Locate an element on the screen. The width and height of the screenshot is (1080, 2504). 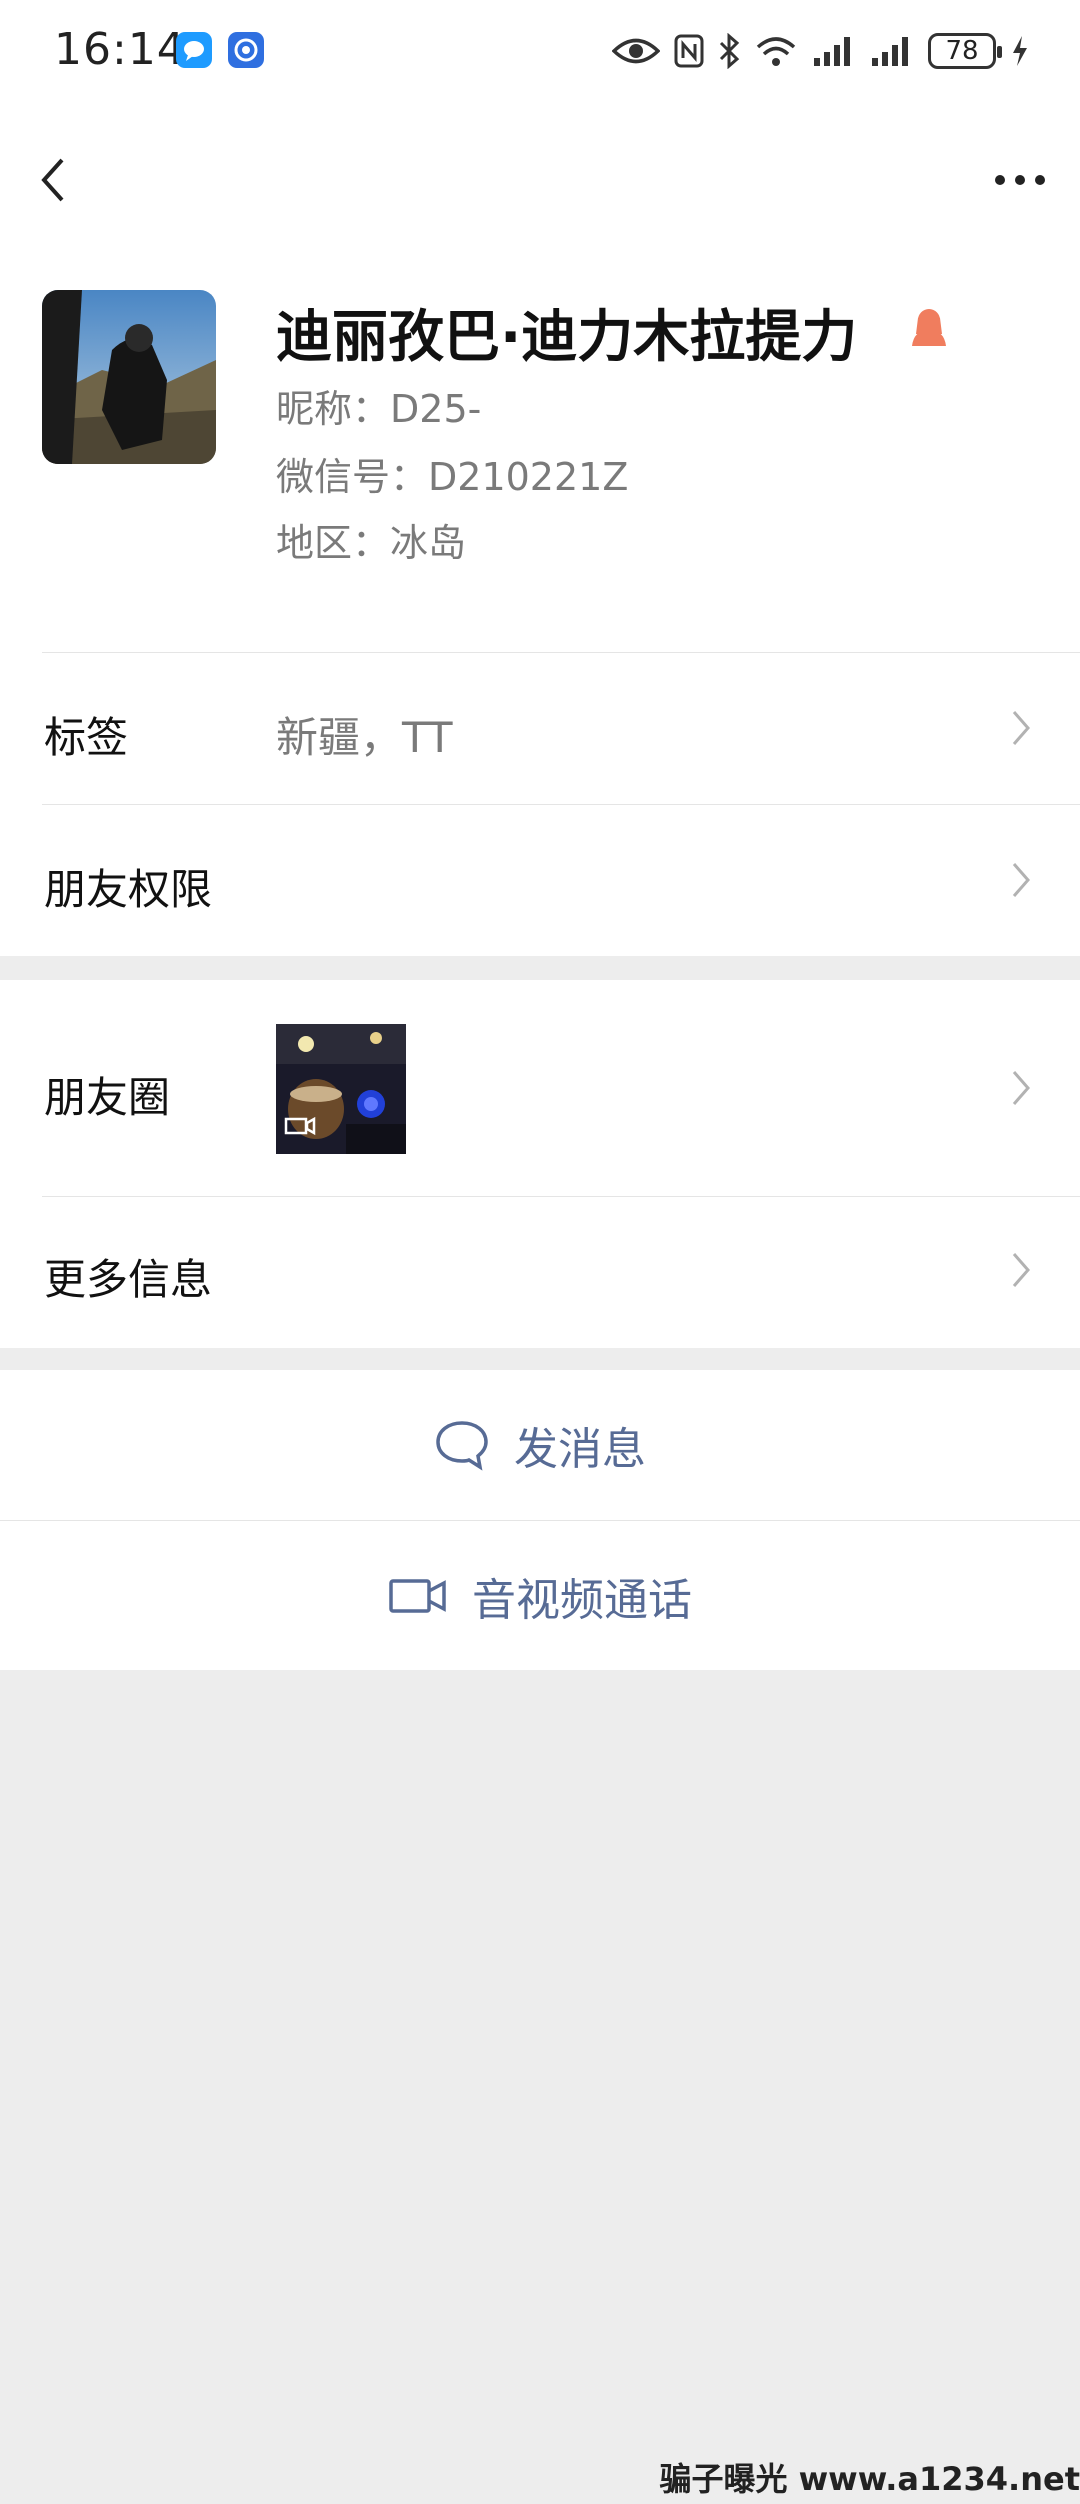
nickname-text: 昵称：D25- is located at coordinates (379, 409).